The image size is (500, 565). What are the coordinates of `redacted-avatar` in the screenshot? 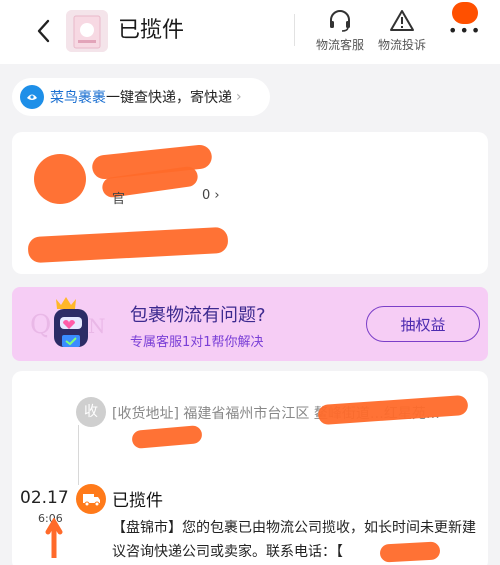 It's located at (60, 179).